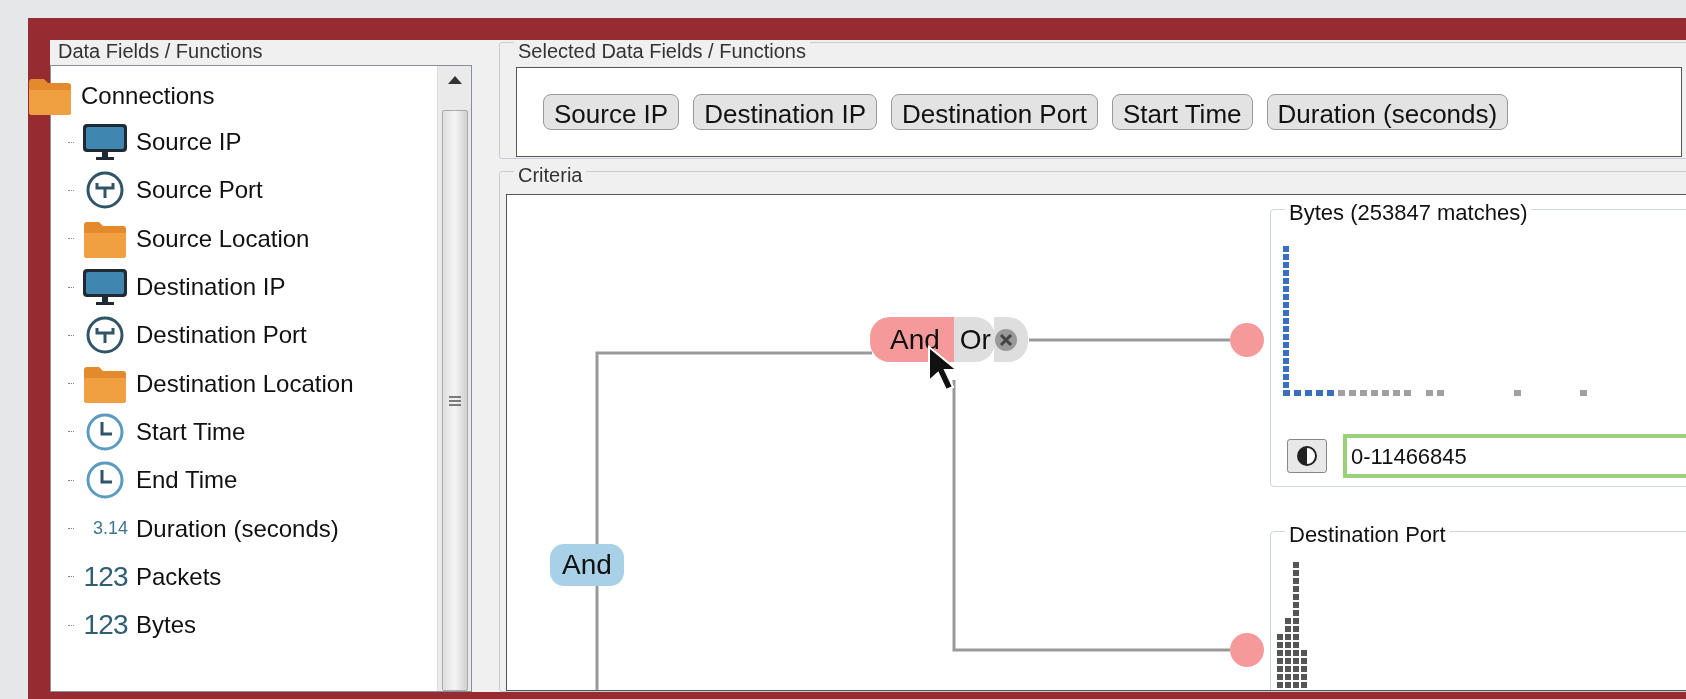 The image size is (1686, 699). Describe the element at coordinates (244, 287) in the screenshot. I see `tree-item: Destination IP` at that location.